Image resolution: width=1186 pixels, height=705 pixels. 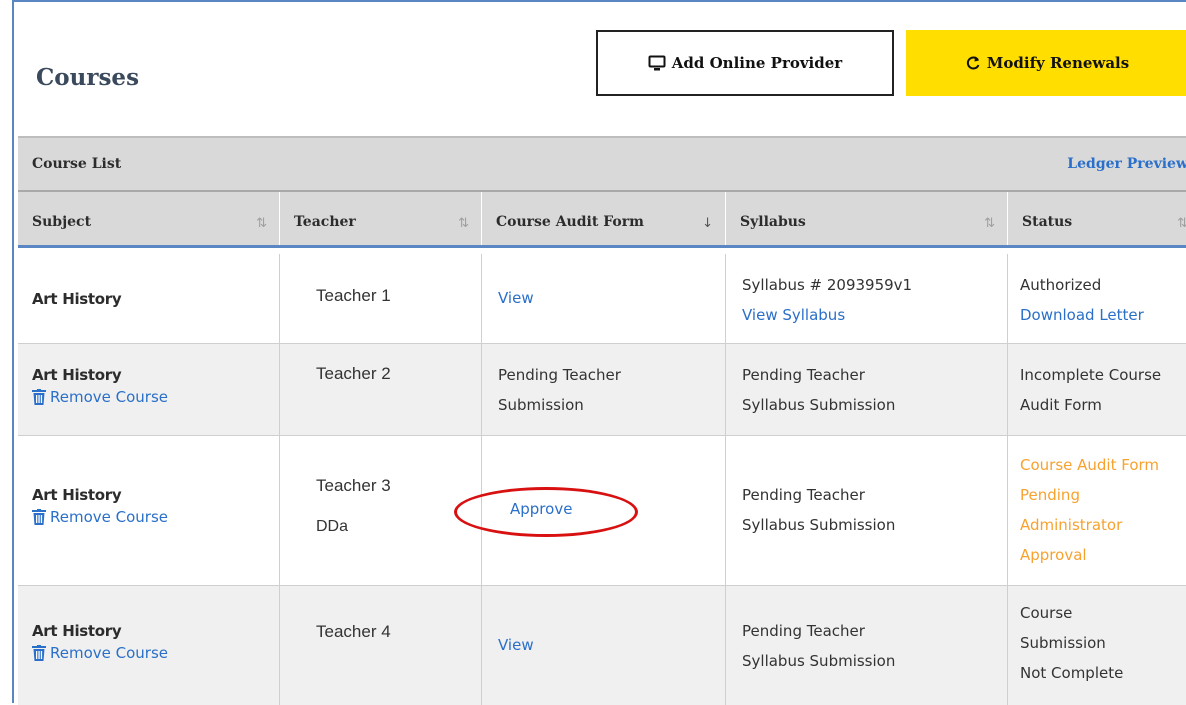 I want to click on column-header-label: Teacher, so click(x=325, y=222).